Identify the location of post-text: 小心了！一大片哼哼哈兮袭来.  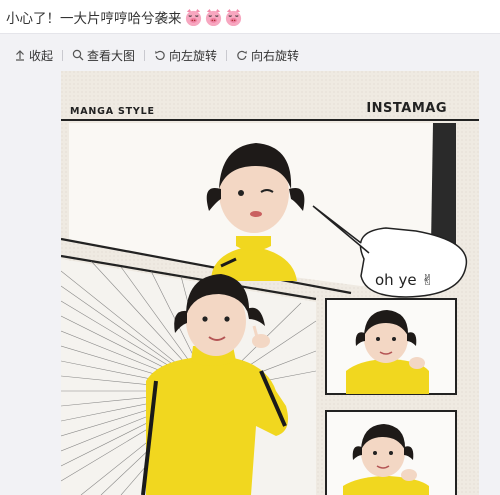
(125, 17).